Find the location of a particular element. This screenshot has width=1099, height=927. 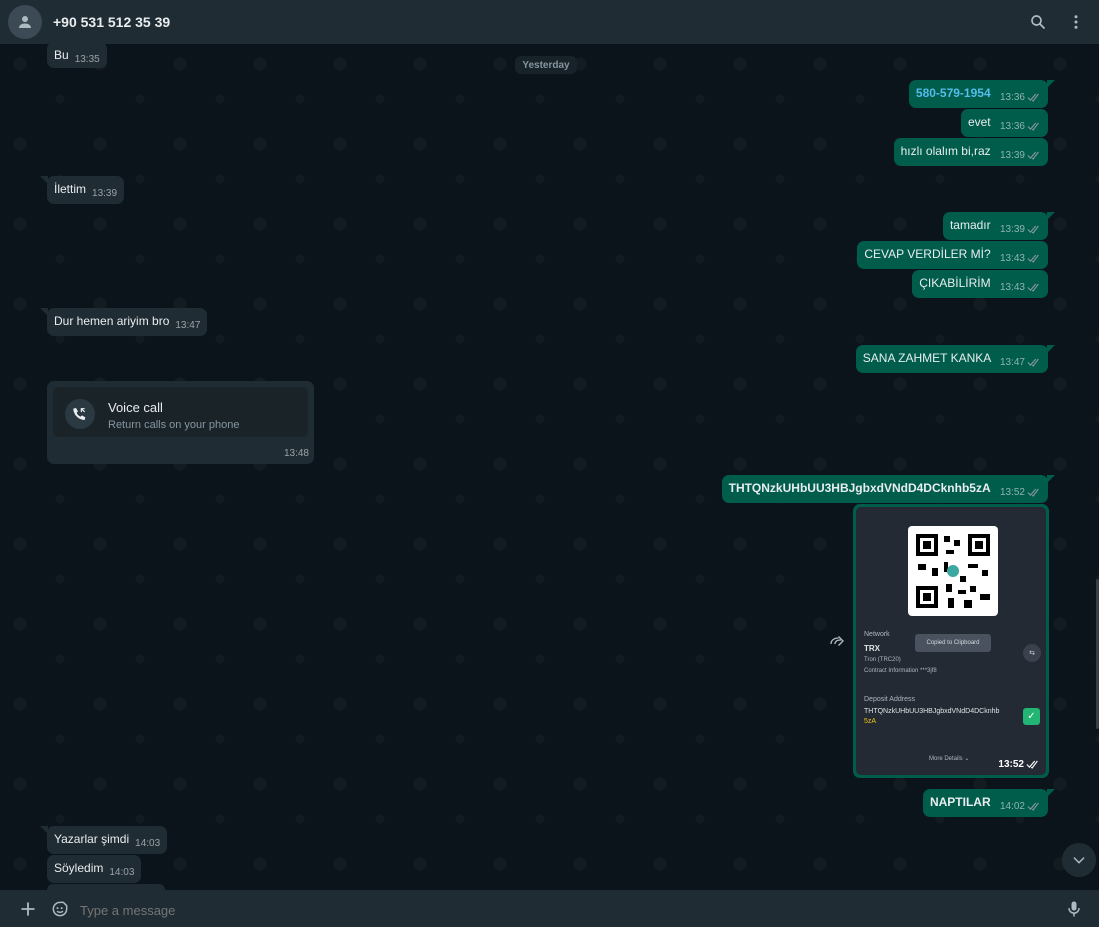

date-separator: Yesterday is located at coordinates (546, 65).